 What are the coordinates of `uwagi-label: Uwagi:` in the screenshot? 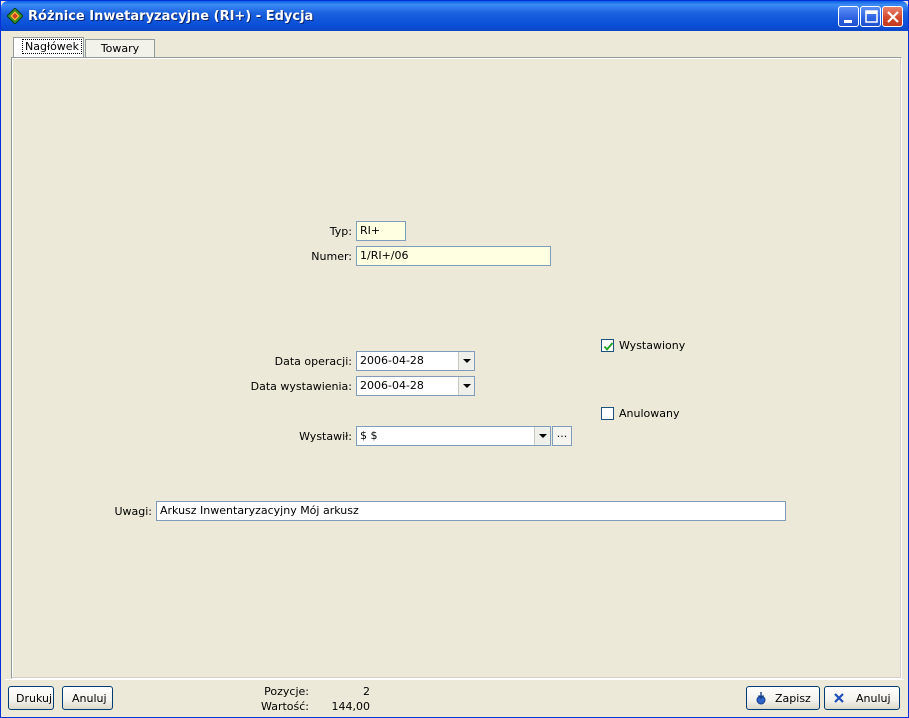 It's located at (133, 511).